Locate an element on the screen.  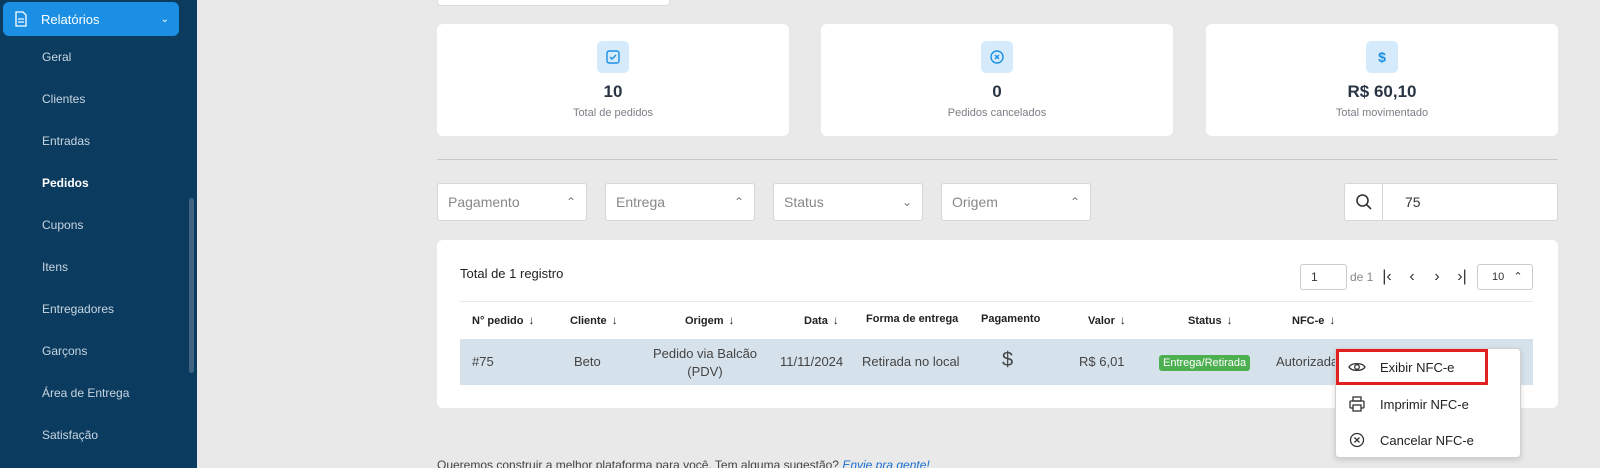
search-button is located at coordinates (1364, 202).